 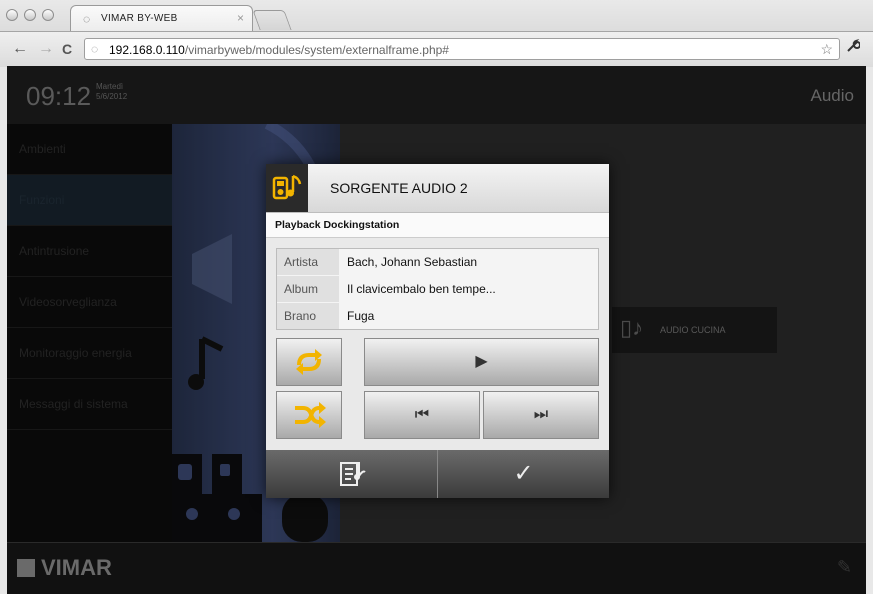 I want to click on next-icon: ⏭, so click(x=541, y=414).